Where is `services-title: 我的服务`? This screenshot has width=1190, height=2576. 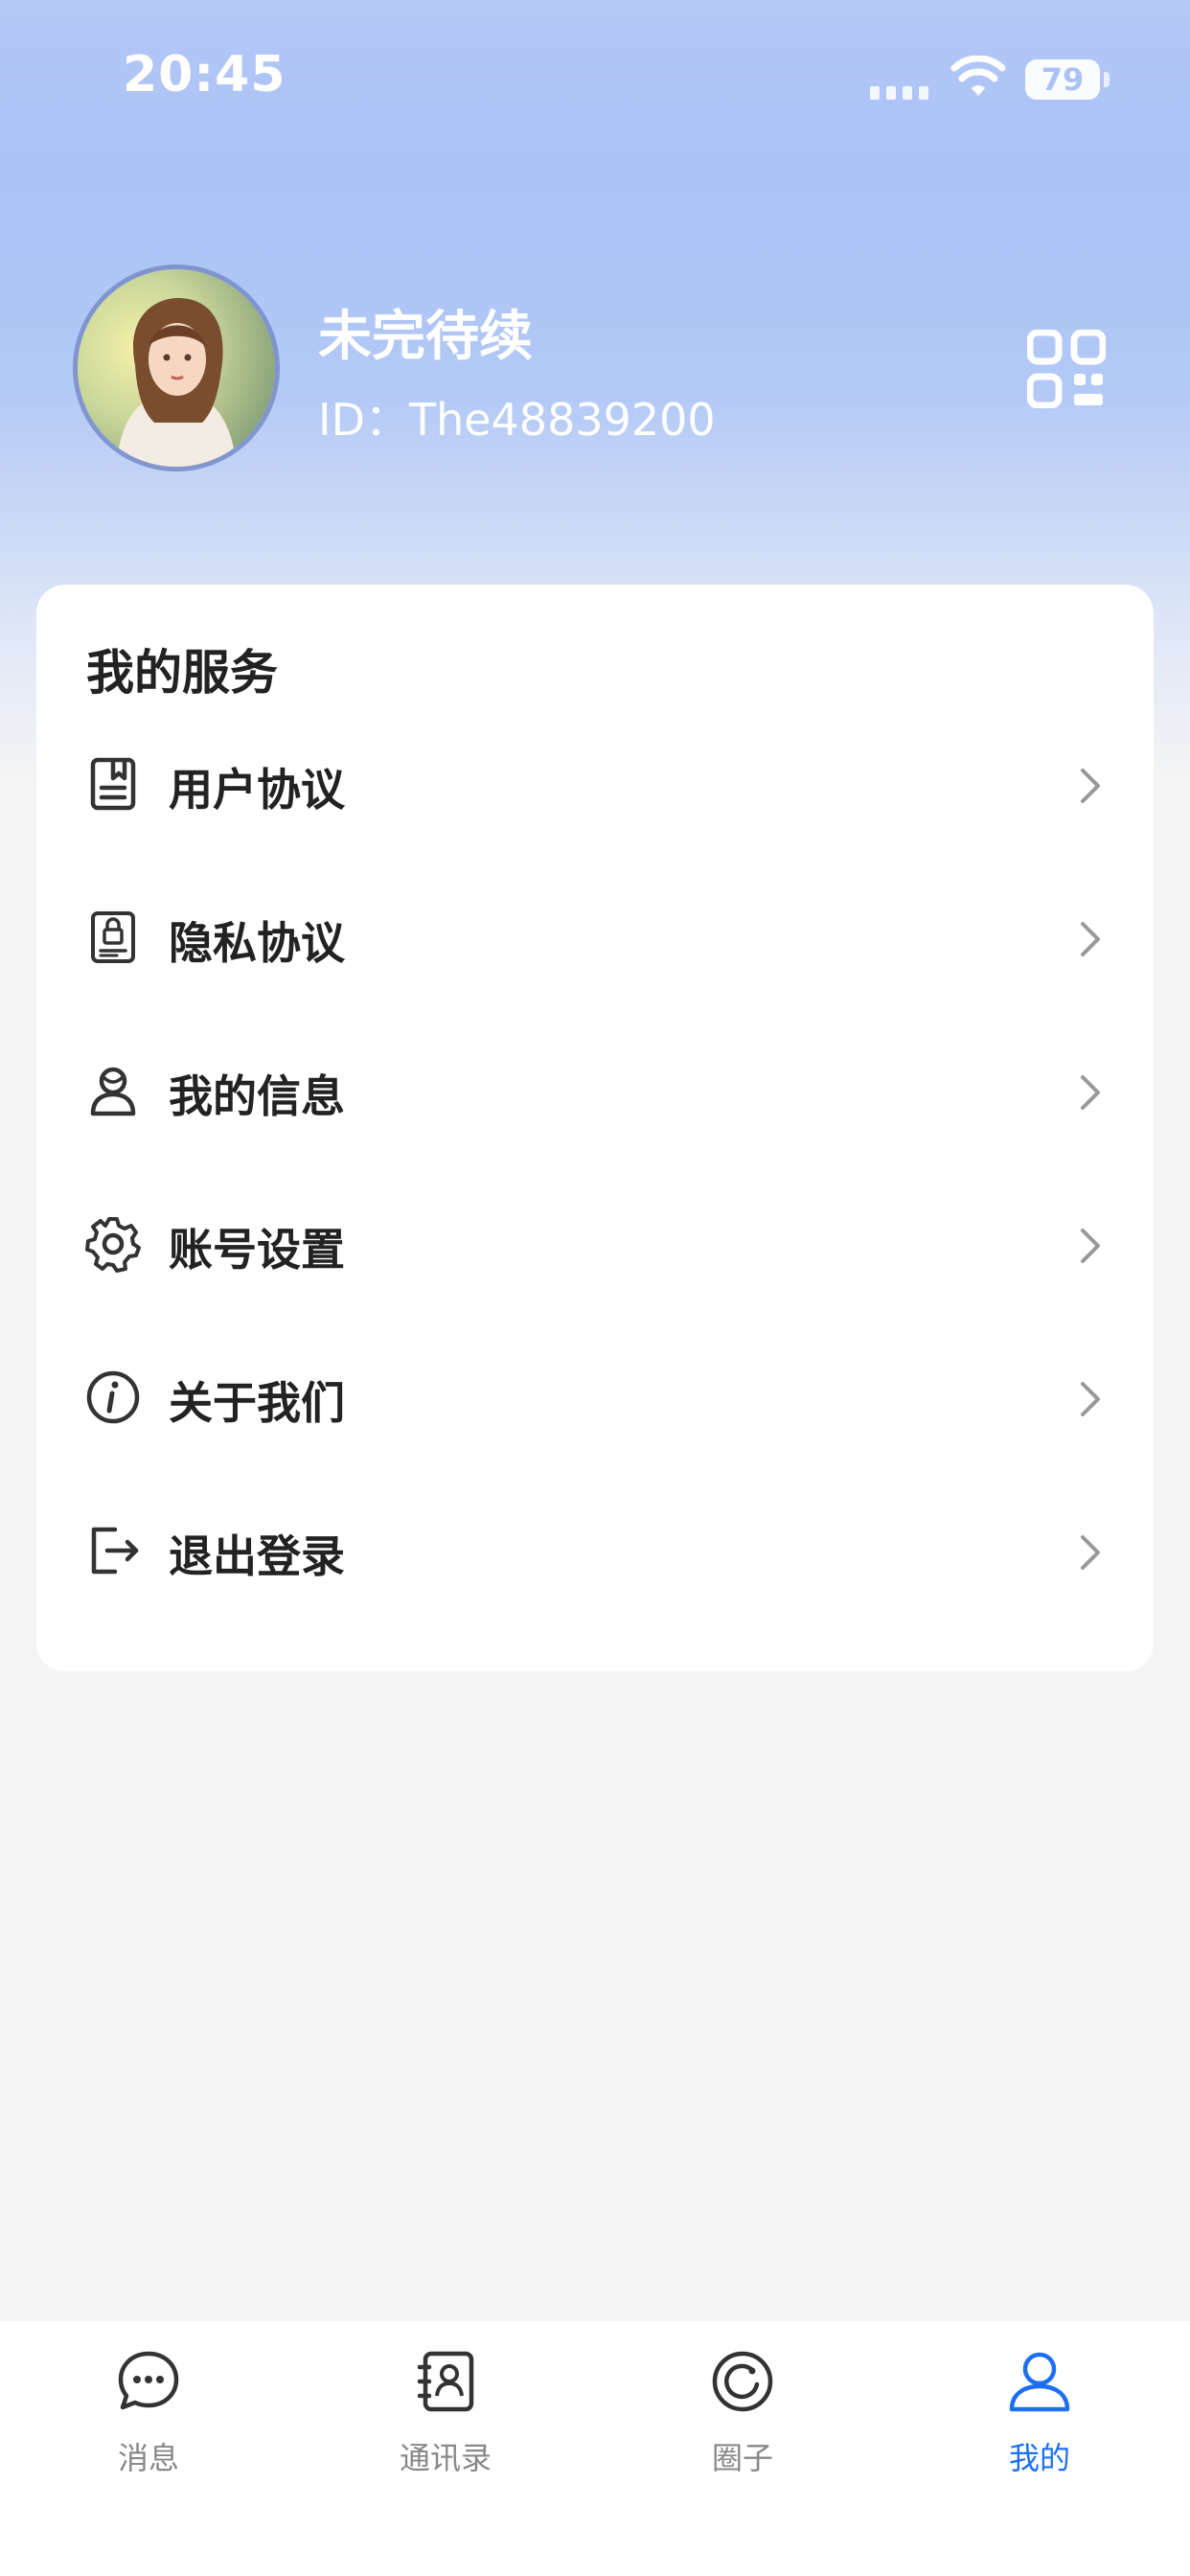 services-title: 我的服务 is located at coordinates (182, 673).